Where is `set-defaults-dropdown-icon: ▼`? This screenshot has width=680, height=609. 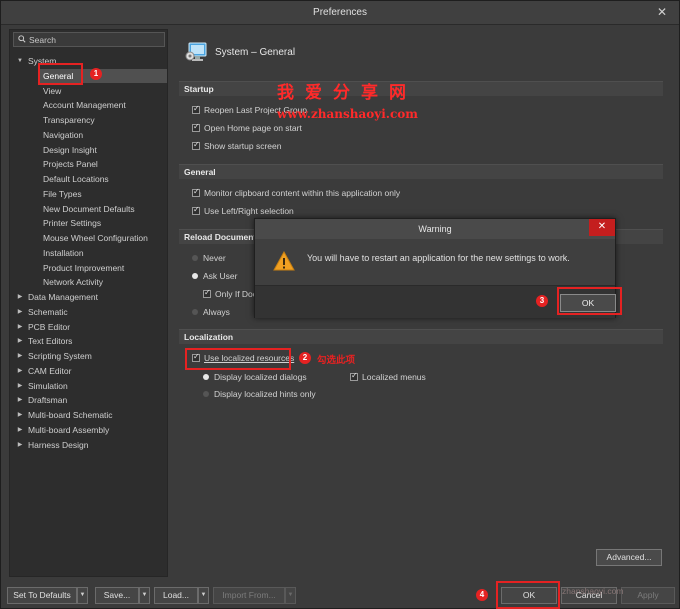
set-defaults-dropdown-icon: ▼ is located at coordinates (82, 595).